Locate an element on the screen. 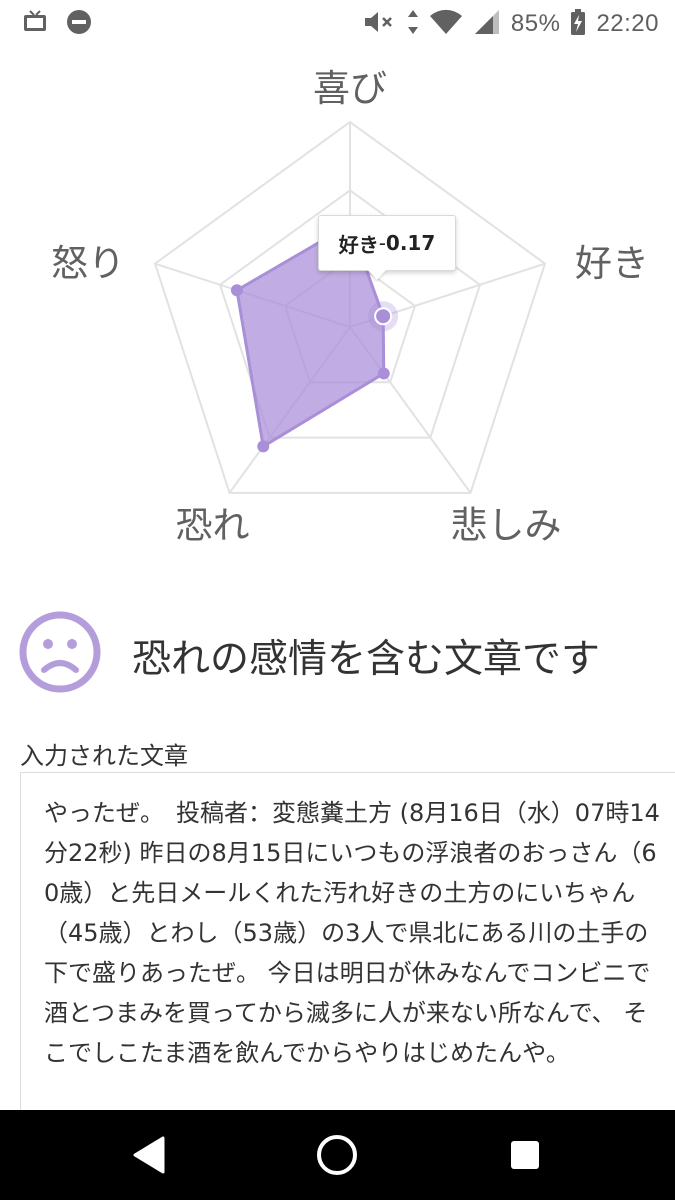  navigation-bar is located at coordinates (337, 1155).